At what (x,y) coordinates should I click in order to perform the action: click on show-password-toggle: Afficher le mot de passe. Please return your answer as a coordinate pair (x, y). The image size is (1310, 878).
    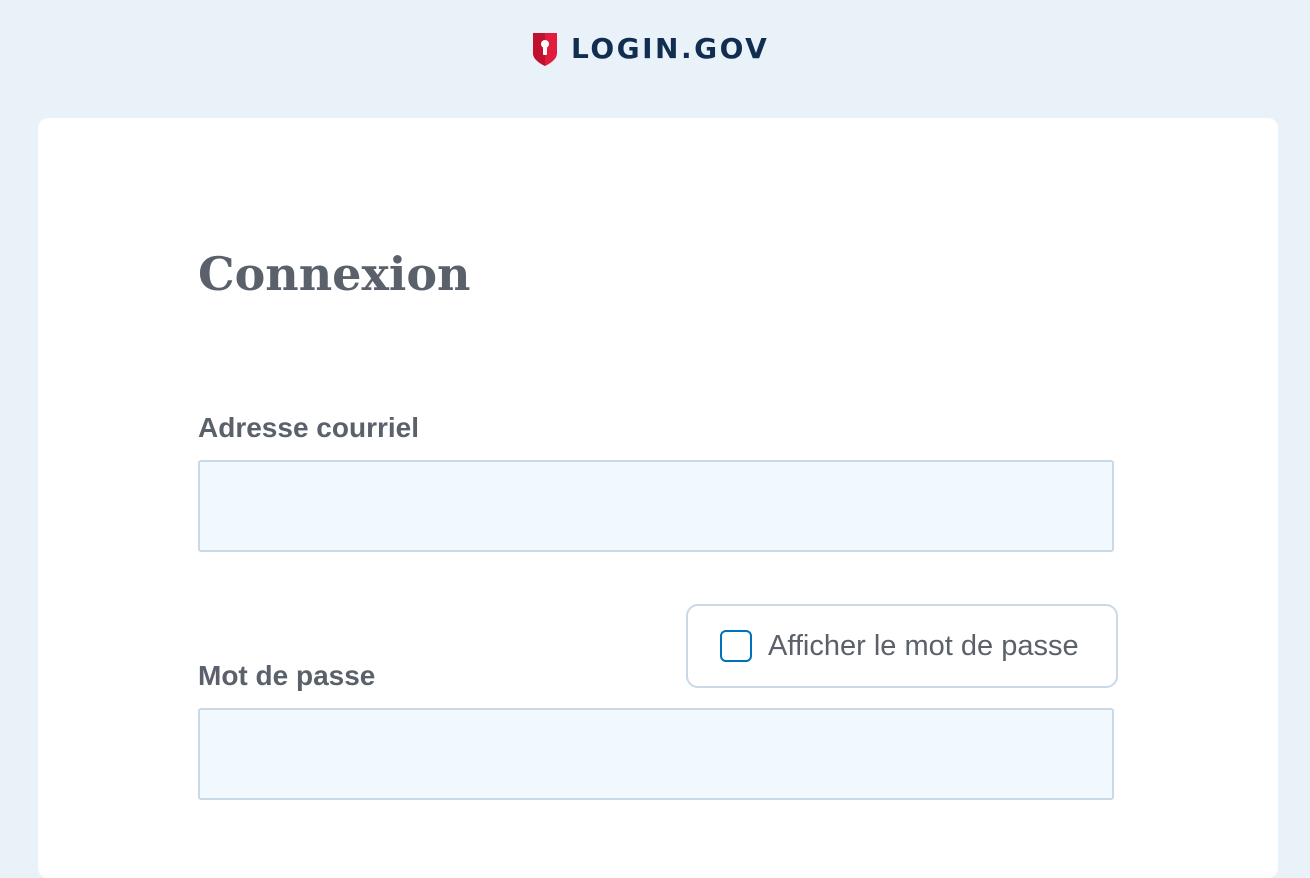
    Looking at the image, I should click on (902, 646).